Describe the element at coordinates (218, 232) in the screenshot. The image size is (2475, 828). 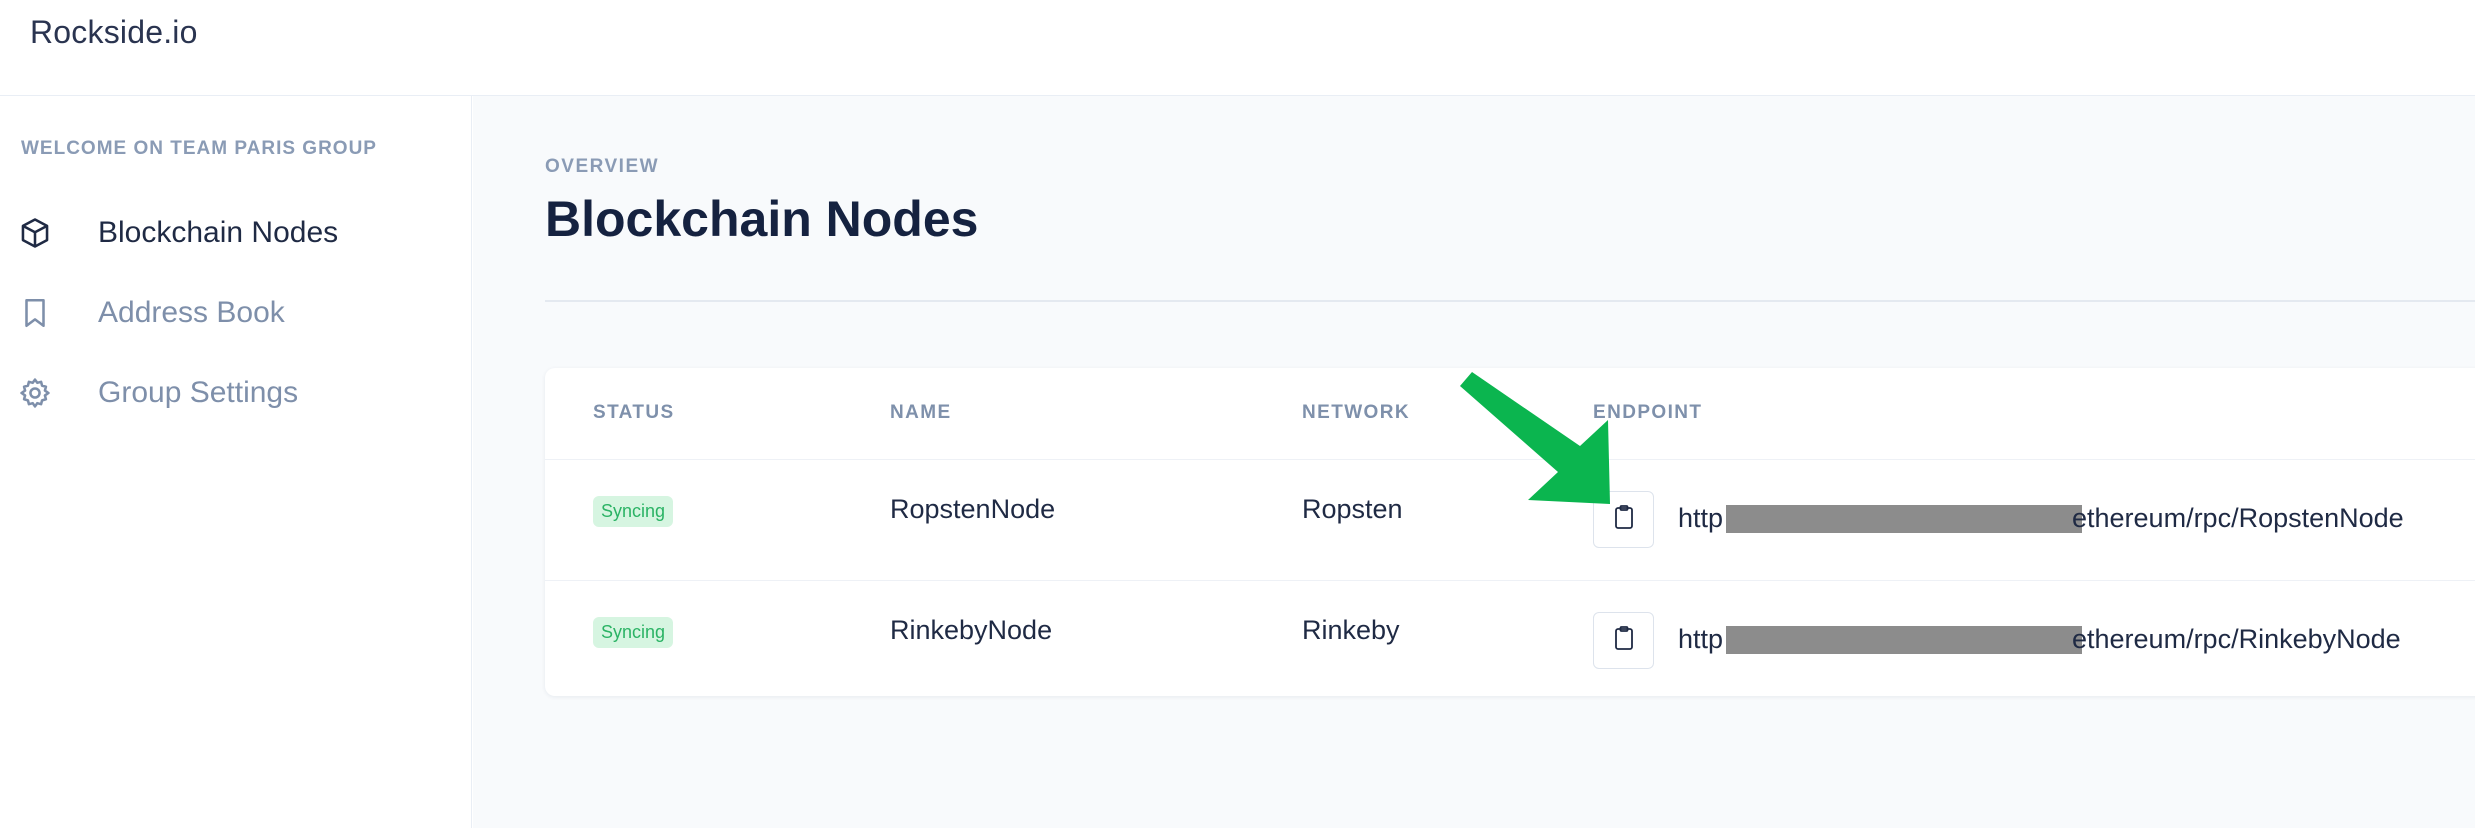
I see `sidebar-item-label: Blockchain Nodes` at that location.